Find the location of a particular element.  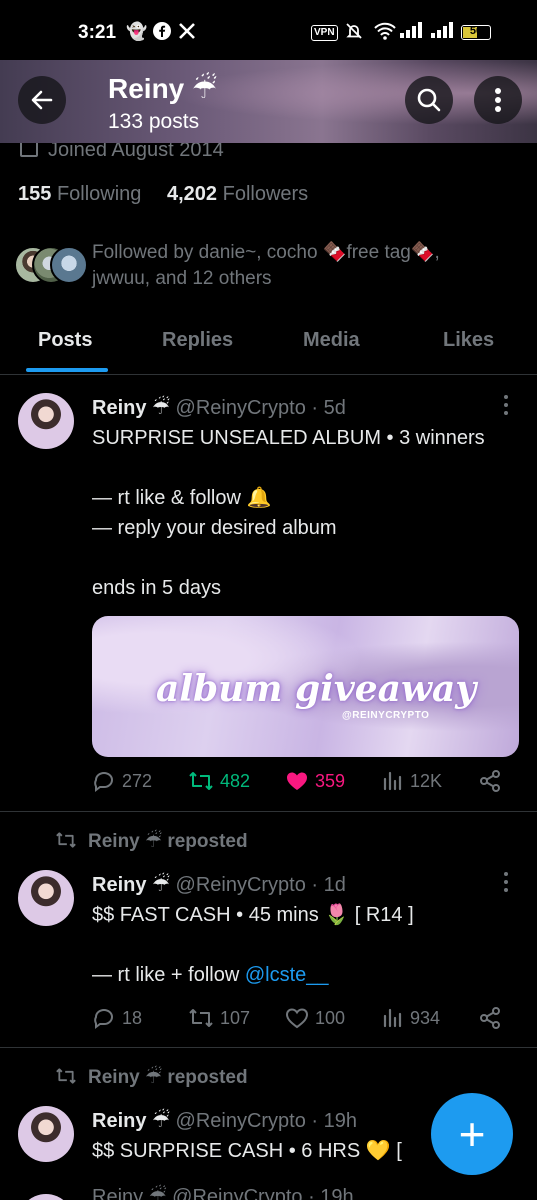

next-post-preview: Reiny ☔ @ReinyCrypto · 19h is located at coordinates (223, 1193).